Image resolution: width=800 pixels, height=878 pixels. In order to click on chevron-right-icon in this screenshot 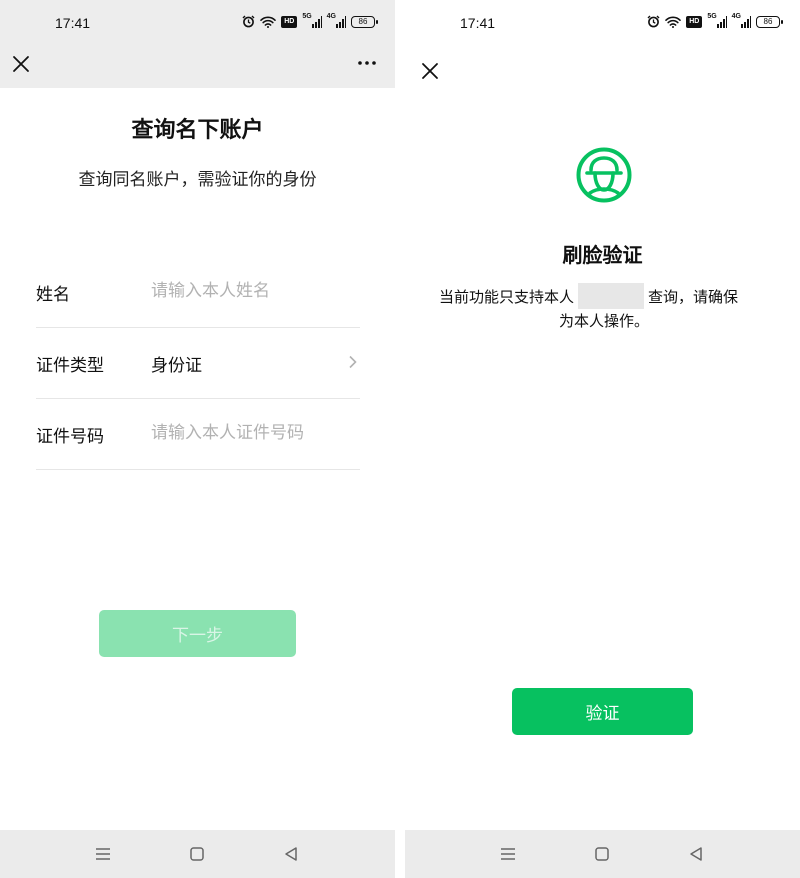, I will do `click(353, 362)`.